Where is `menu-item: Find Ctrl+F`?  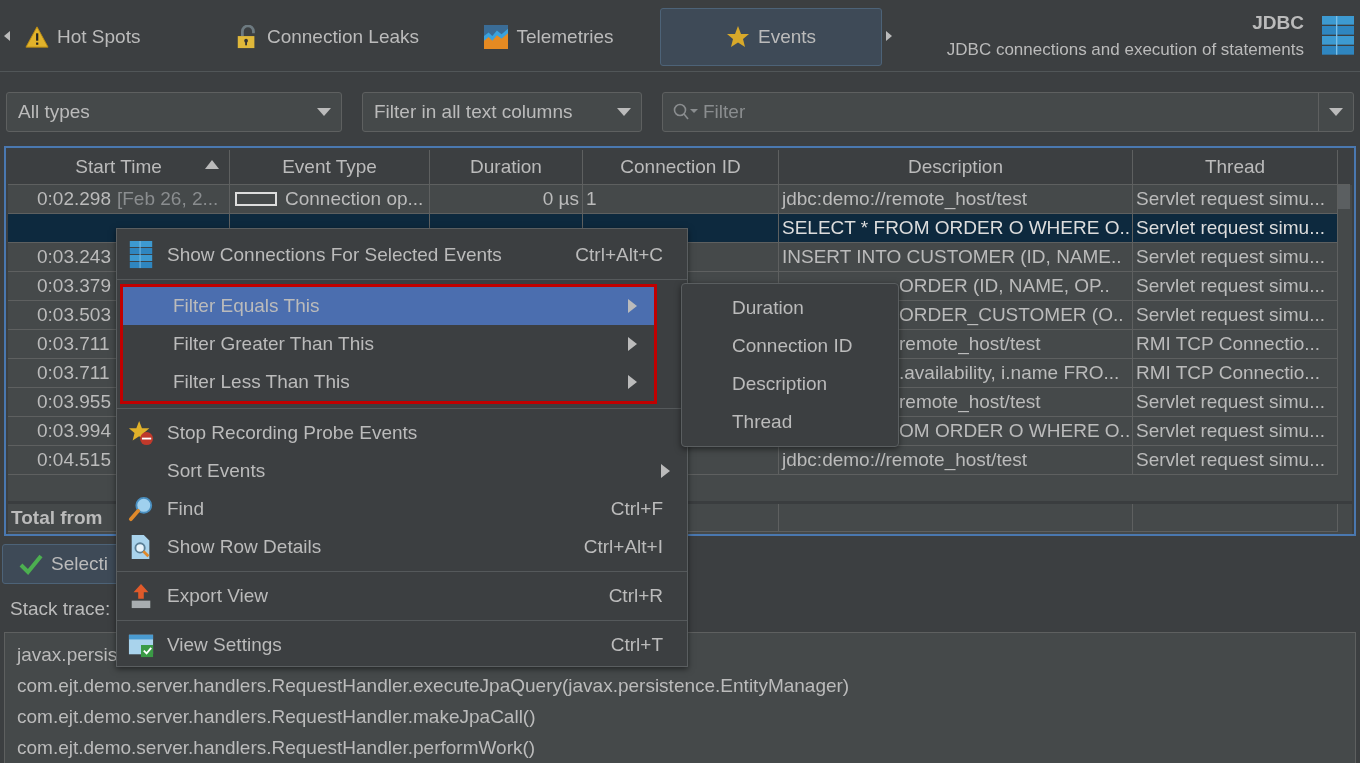 menu-item: Find Ctrl+F is located at coordinates (402, 509).